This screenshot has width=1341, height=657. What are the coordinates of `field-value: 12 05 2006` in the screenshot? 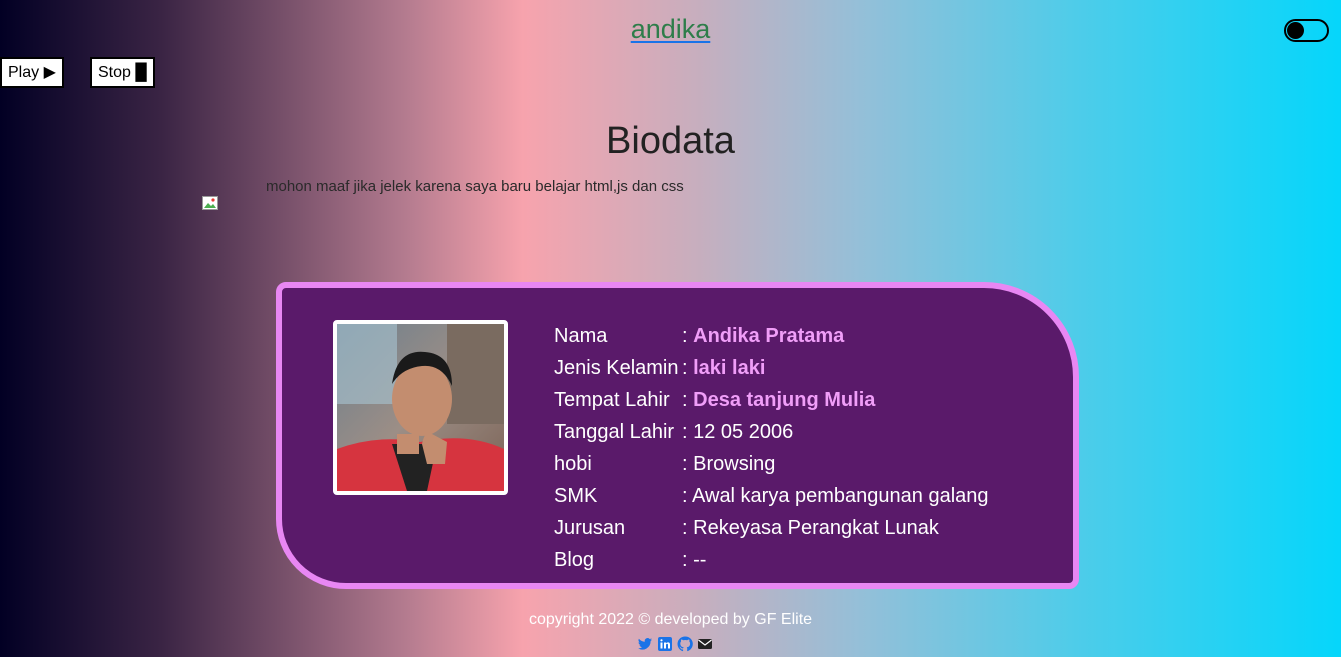 It's located at (743, 432).